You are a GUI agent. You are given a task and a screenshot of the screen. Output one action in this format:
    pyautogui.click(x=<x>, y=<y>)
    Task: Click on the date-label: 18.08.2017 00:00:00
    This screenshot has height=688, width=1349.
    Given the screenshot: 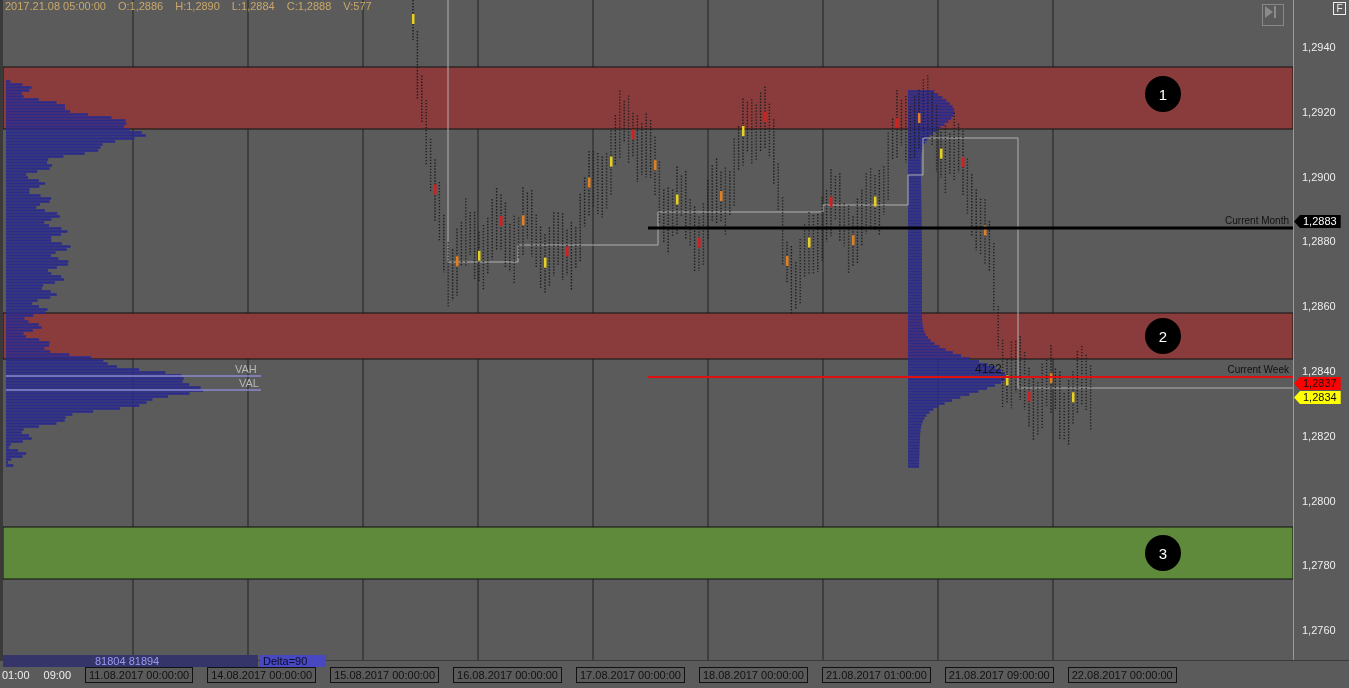 What is the action you would take?
    pyautogui.click(x=753, y=674)
    